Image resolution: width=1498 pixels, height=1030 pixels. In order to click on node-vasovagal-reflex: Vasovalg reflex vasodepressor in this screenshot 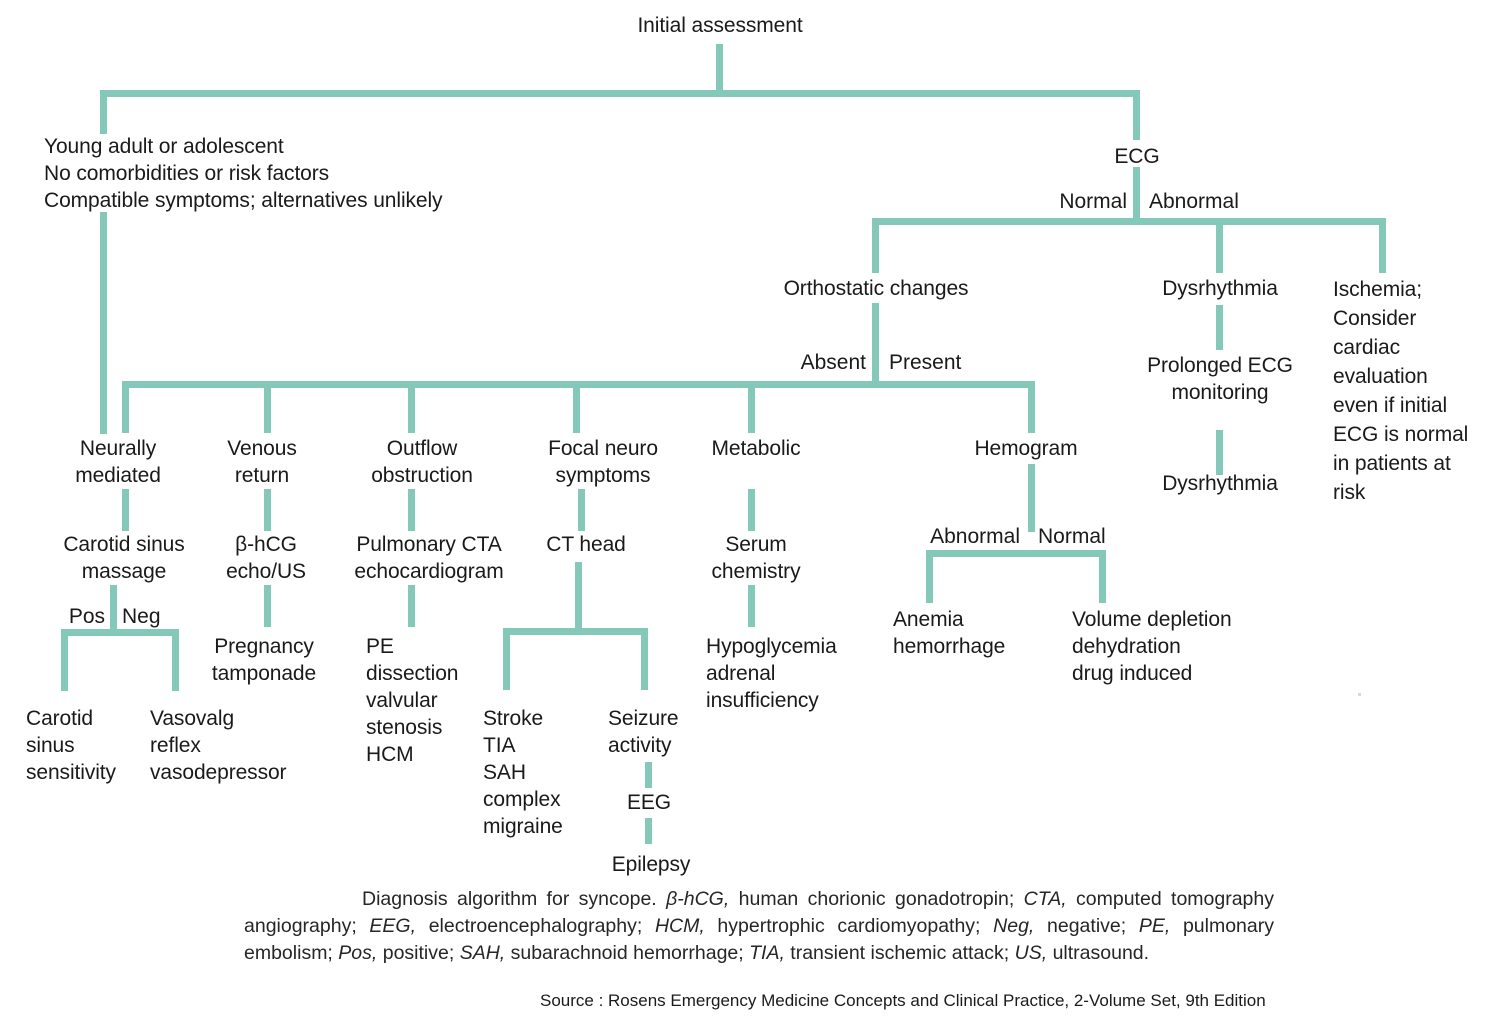, I will do `click(218, 745)`.